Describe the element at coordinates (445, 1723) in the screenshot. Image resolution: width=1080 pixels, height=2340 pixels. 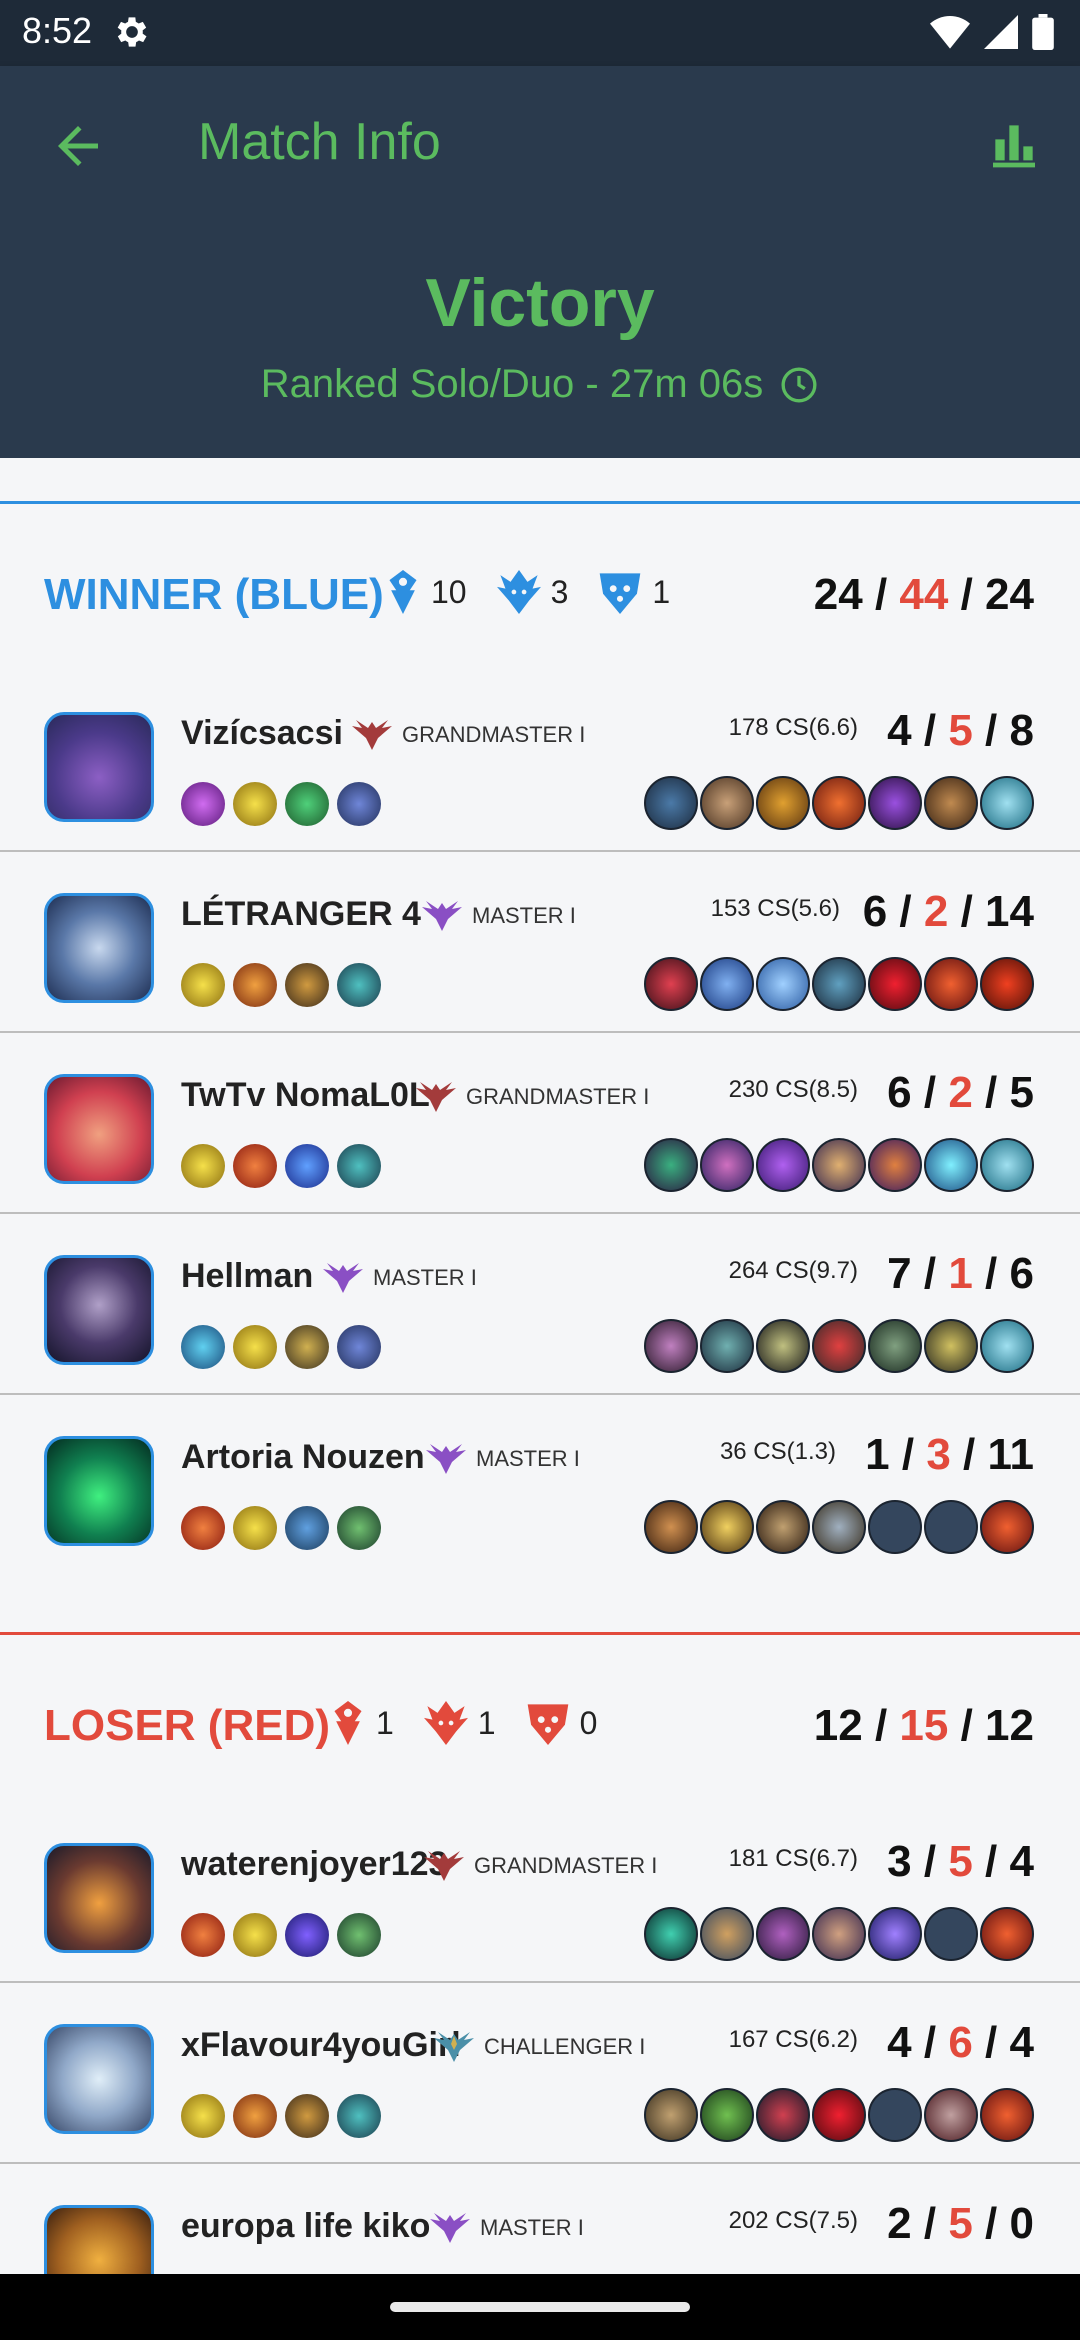
I see `dragon-icon` at that location.